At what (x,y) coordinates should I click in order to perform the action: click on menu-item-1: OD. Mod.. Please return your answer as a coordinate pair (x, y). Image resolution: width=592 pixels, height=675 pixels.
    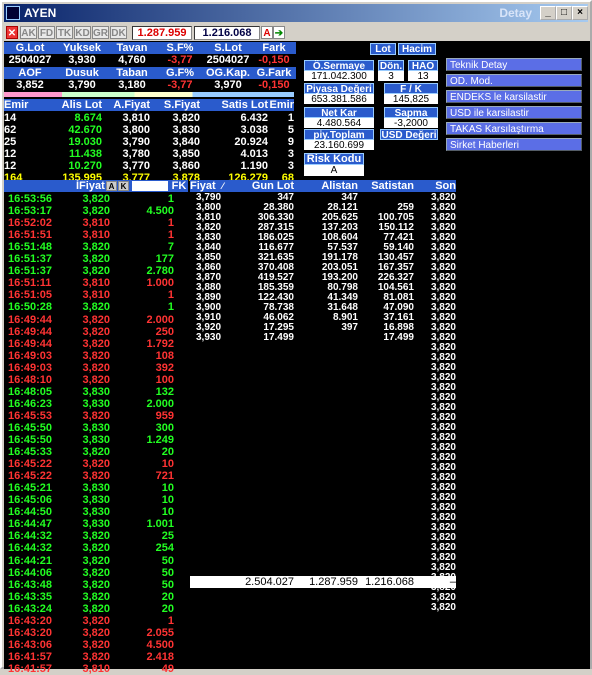
    Looking at the image, I should click on (514, 80).